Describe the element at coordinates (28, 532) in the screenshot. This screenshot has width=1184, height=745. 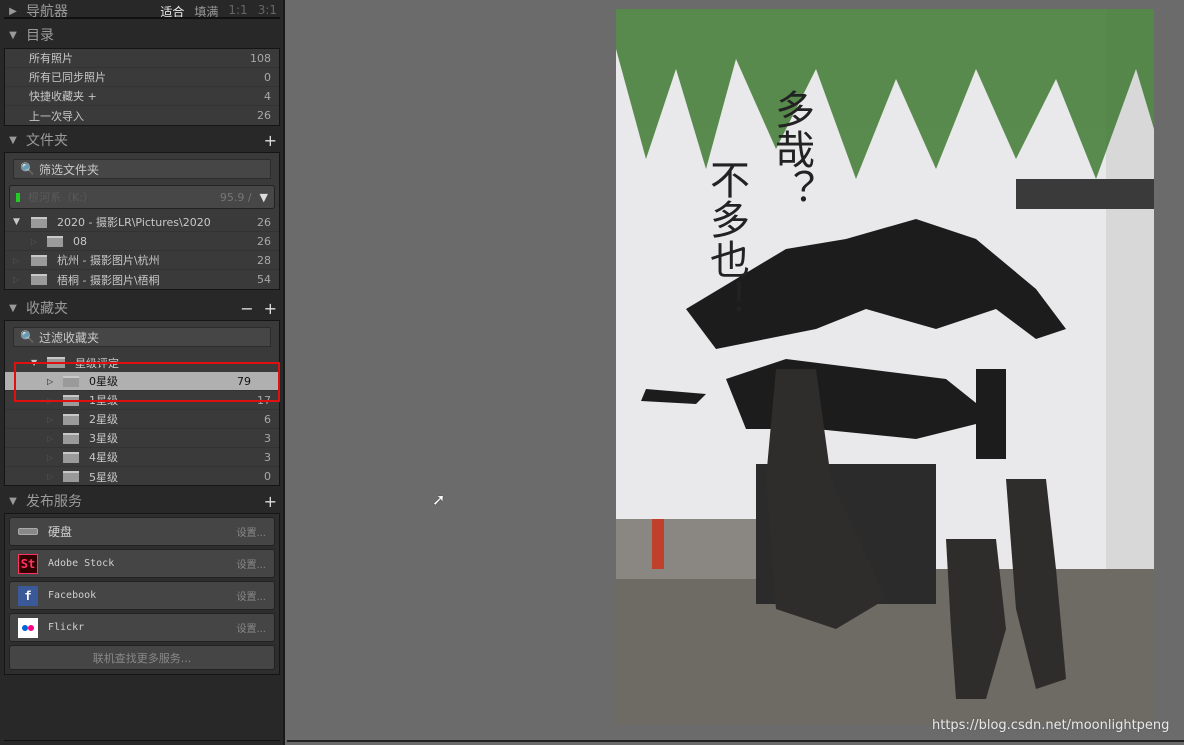
I see `hard-drive-icon` at that location.